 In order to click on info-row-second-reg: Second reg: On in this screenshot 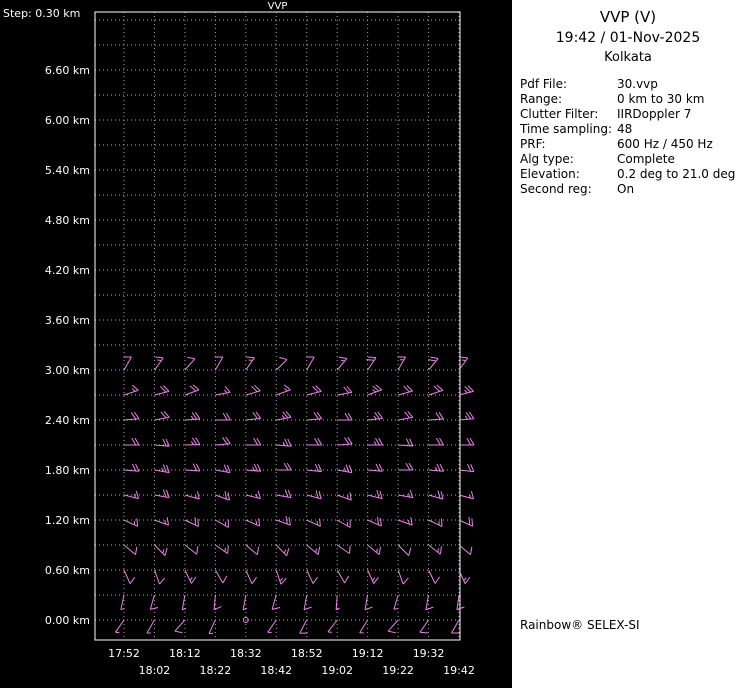, I will do `click(632, 189)`.